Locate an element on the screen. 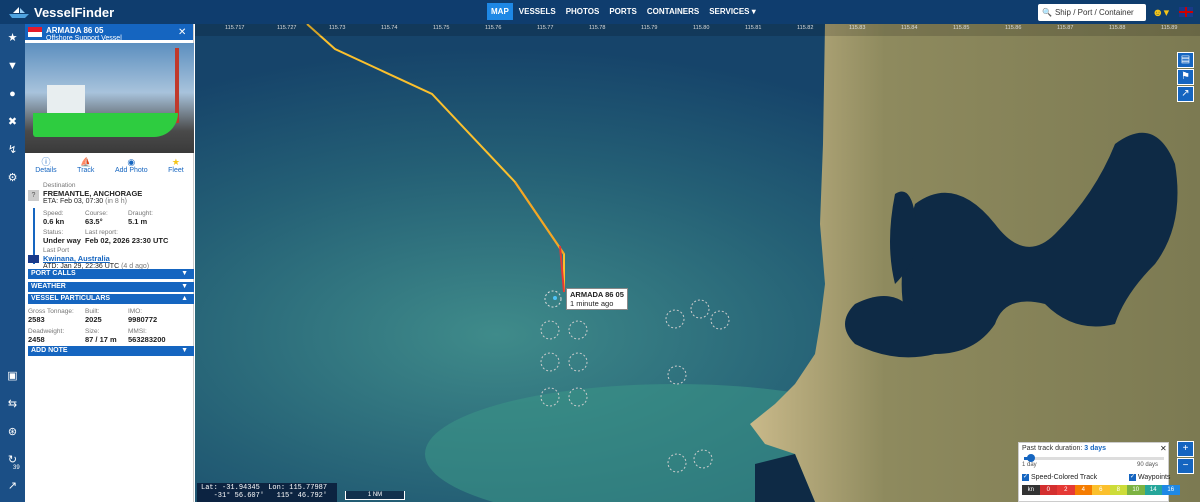 Image resolution: width=1200 pixels, height=502 pixels. coord-line-1: Lat: -31.94345 Lon: 115.77987 is located at coordinates (267, 488).